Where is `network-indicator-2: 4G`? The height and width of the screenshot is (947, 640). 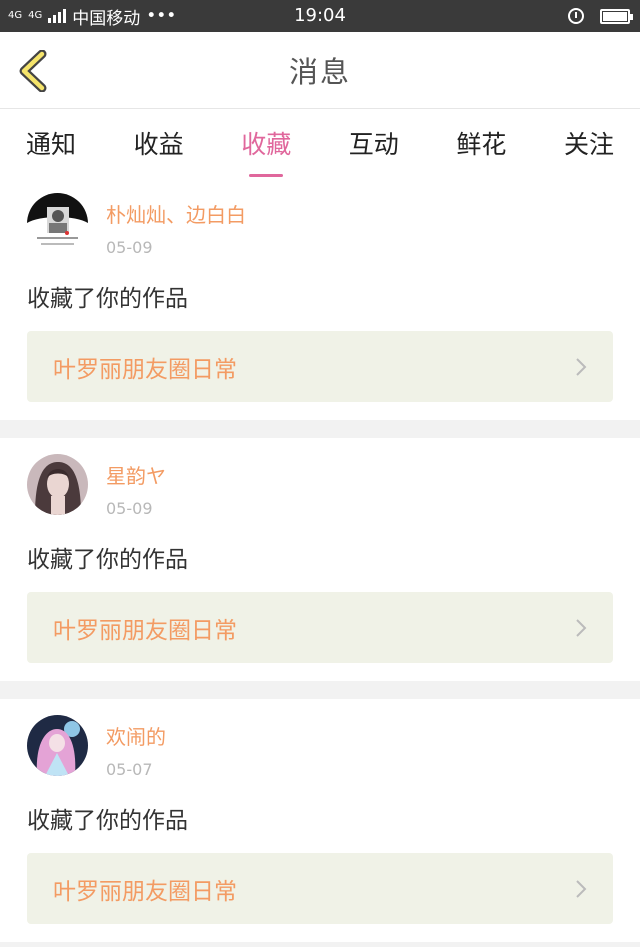 network-indicator-2: 4G is located at coordinates (35, 16).